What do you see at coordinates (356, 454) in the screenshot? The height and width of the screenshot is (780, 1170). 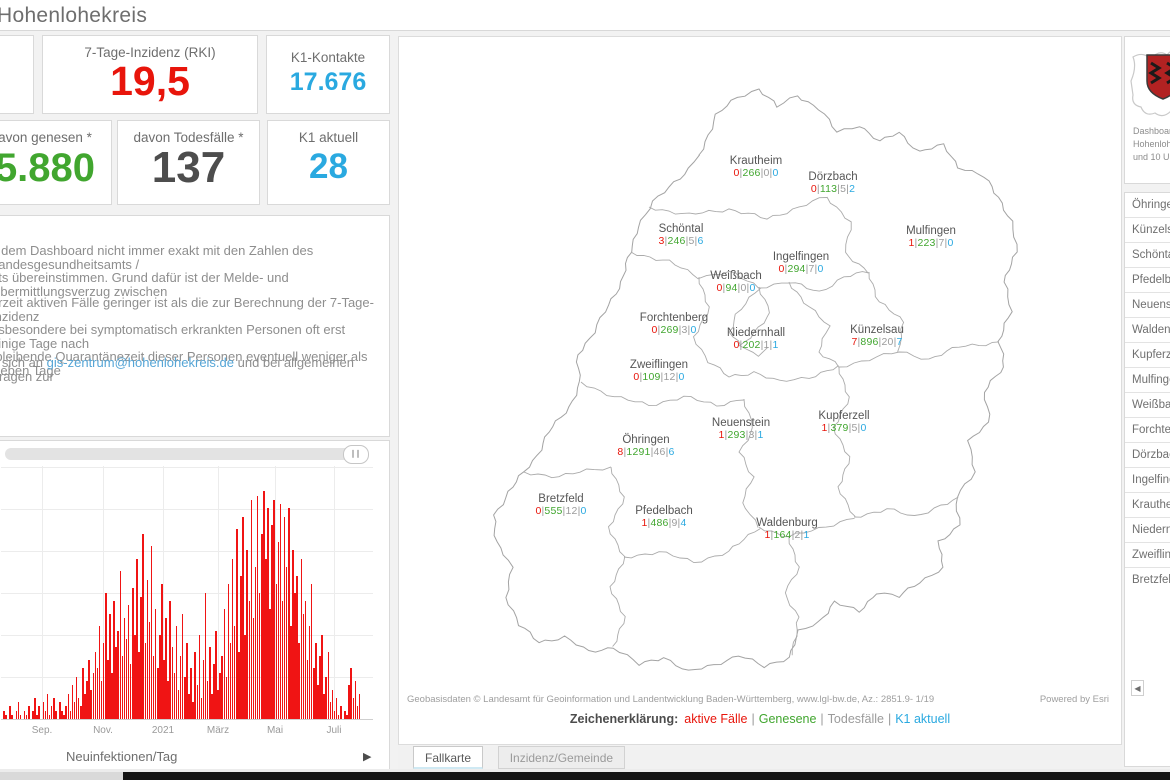 I see `chart-slider-handle: ∥∥` at bounding box center [356, 454].